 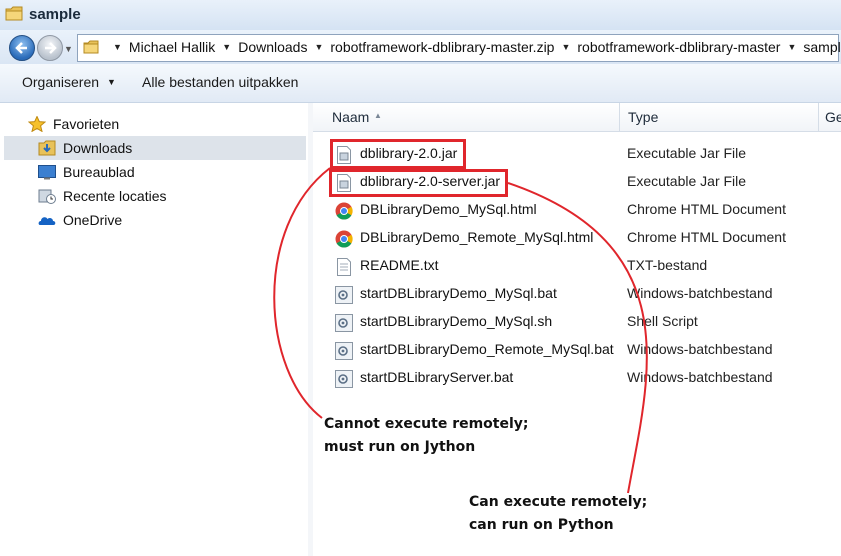 What do you see at coordinates (400, 447) in the screenshot?
I see `annotation-line: must run on Jython` at bounding box center [400, 447].